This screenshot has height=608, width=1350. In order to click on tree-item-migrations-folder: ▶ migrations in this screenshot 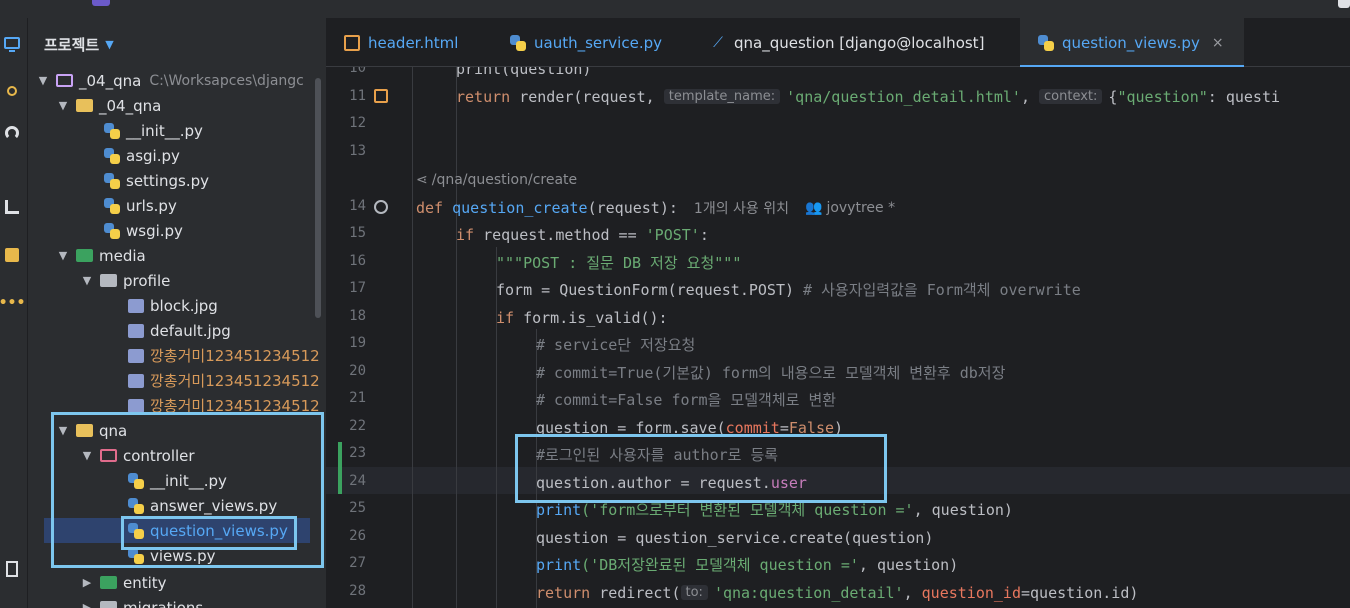, I will do `click(141, 601)`.